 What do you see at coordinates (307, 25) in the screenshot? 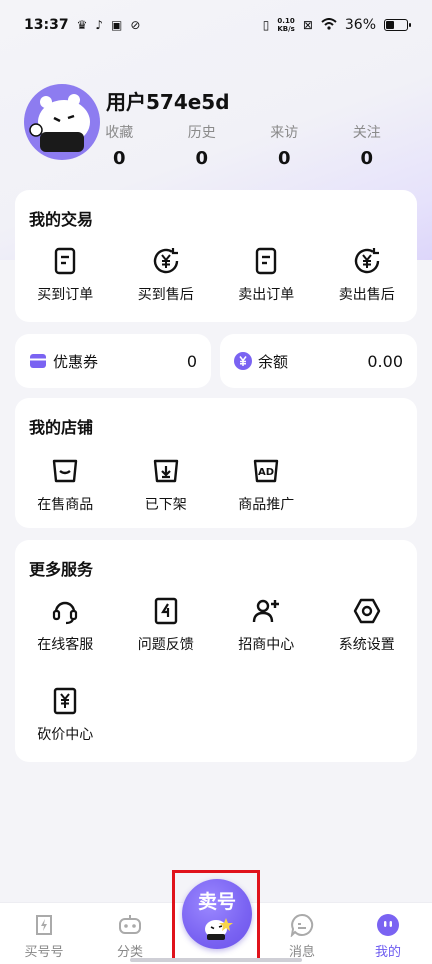
I see `no-sim-icon: ⊠` at bounding box center [307, 25].